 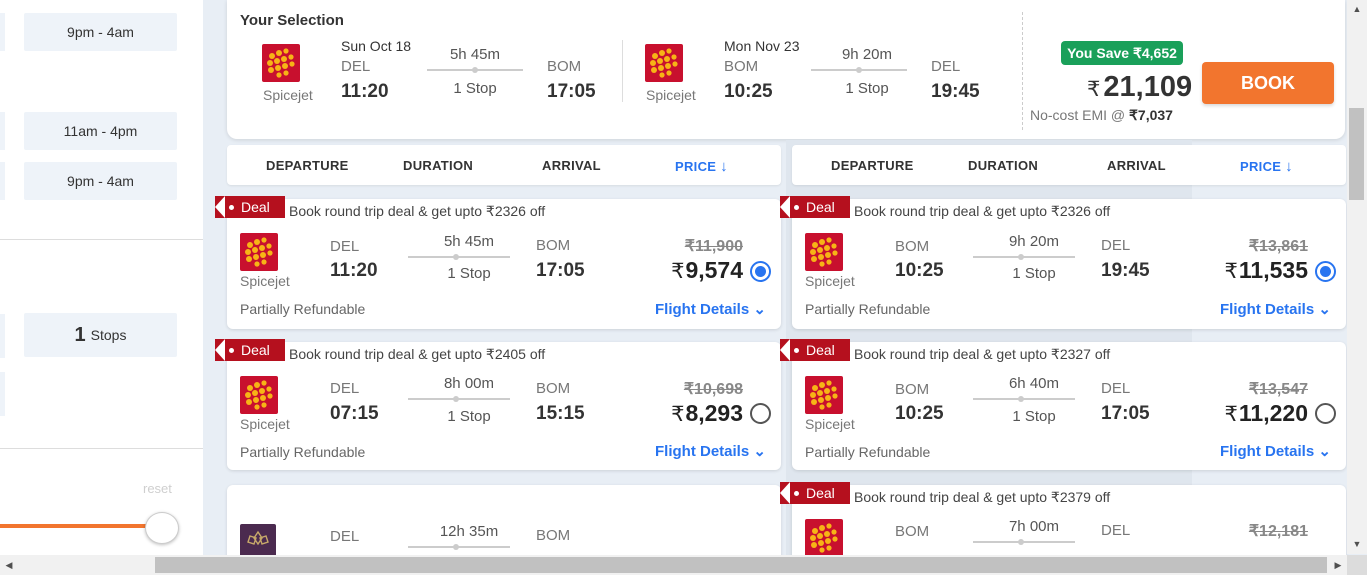 I want to click on price-value: 11,220, so click(x=1273, y=413).